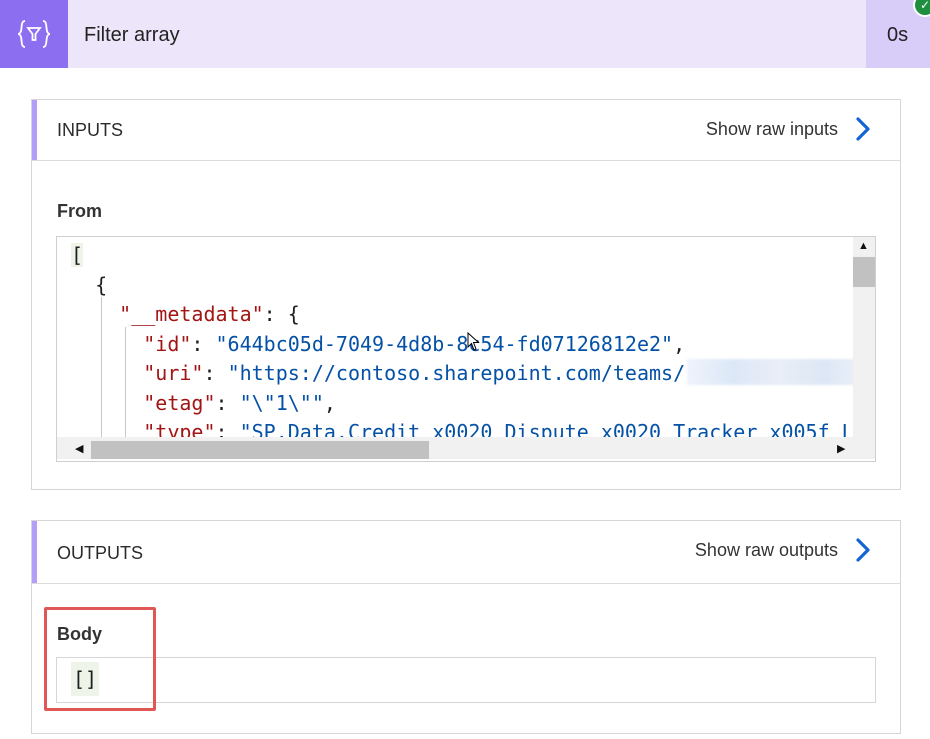 The height and width of the screenshot is (739, 930). Describe the element at coordinates (466, 680) in the screenshot. I see `body-value-box: []` at that location.